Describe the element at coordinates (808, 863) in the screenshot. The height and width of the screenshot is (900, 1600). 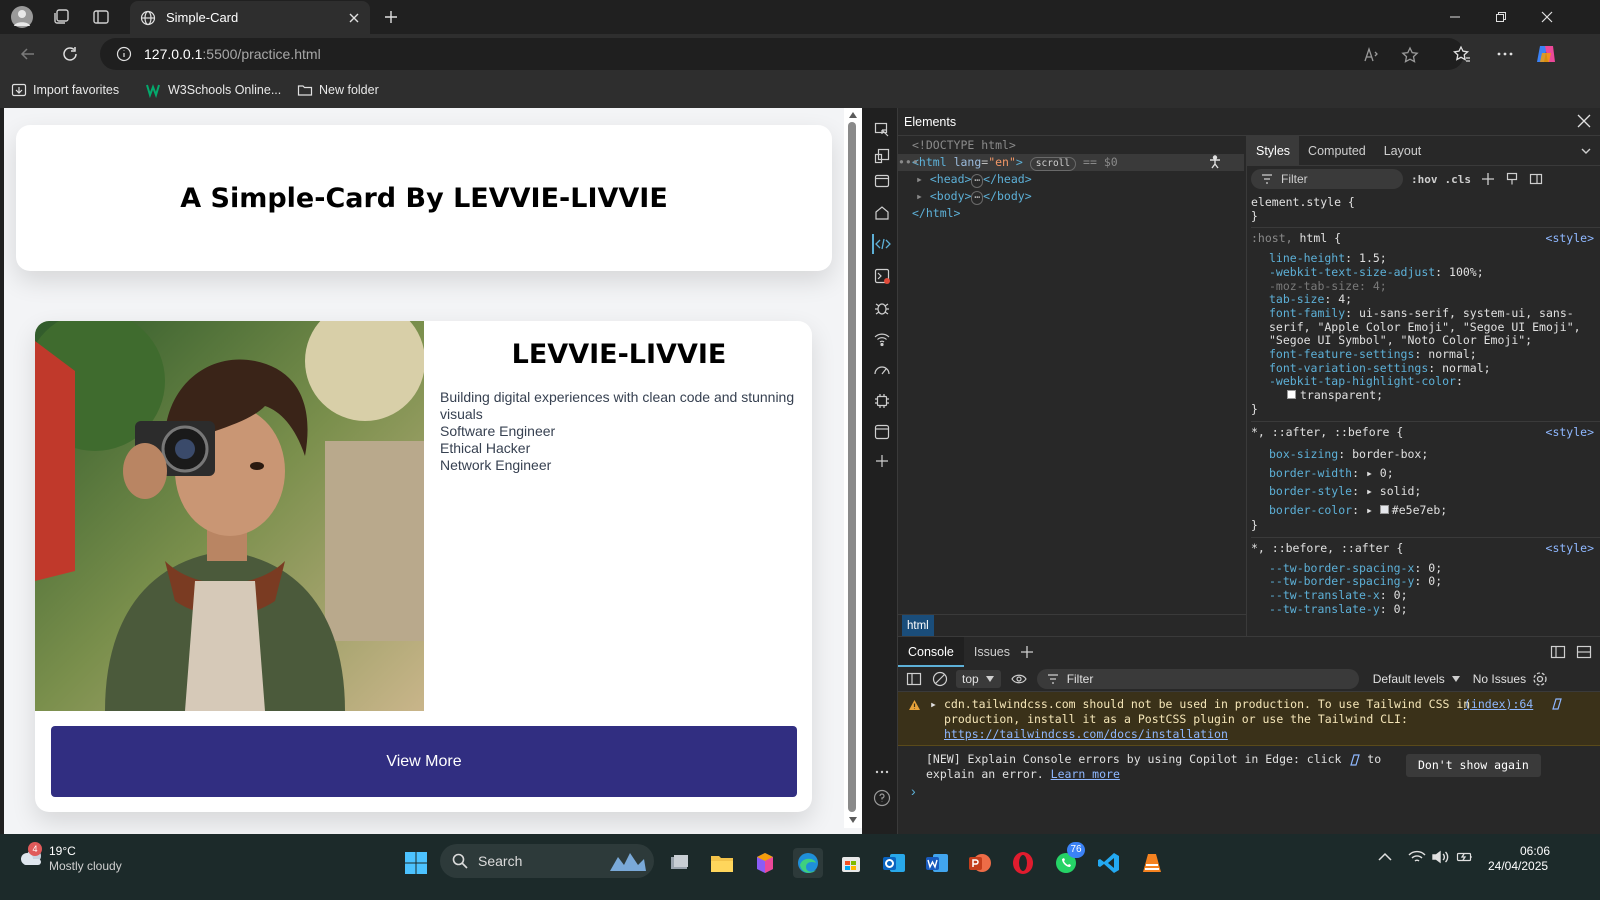
I see `edge-browser-icon` at that location.